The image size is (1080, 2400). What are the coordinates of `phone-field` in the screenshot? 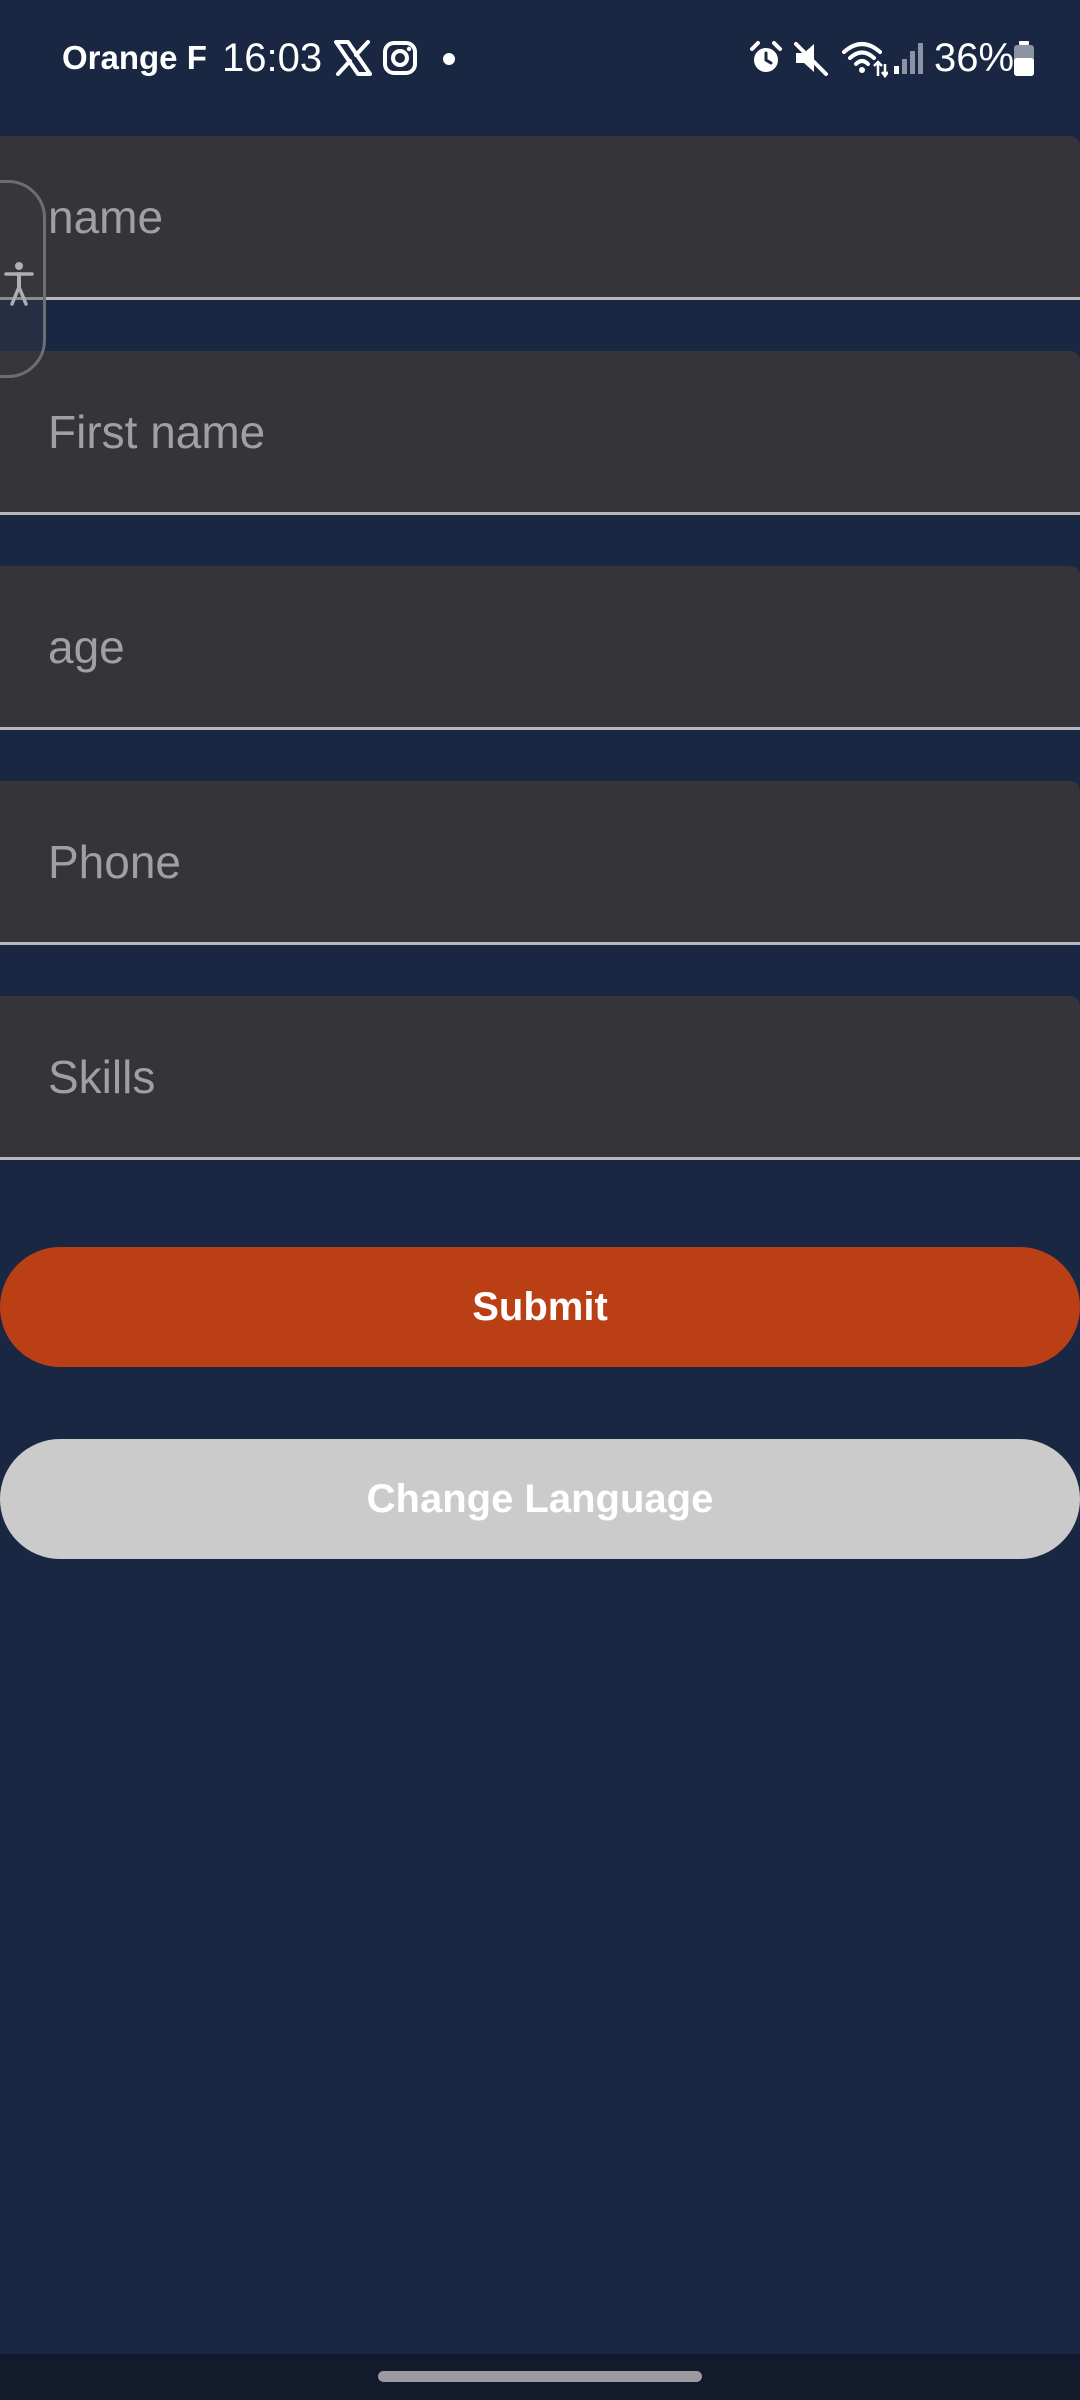 It's located at (540, 863).